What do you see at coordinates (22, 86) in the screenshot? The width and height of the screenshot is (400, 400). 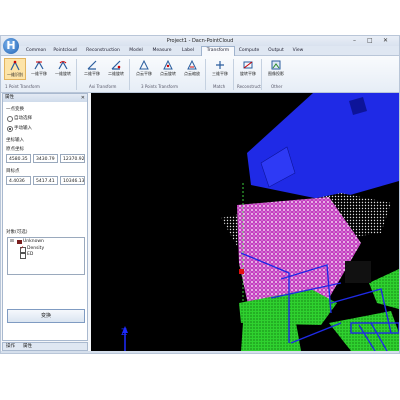 I see `group-label-1point: 1 Point Transform` at bounding box center [22, 86].